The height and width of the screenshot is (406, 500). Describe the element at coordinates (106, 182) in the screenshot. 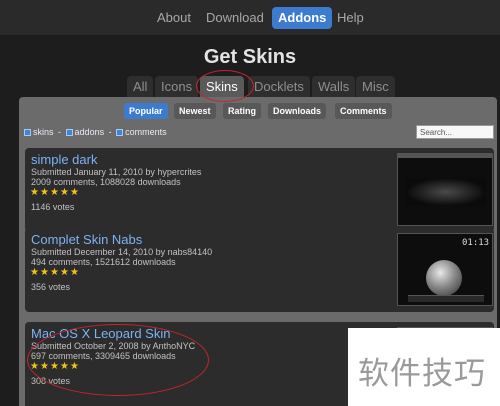

I see `stats-info: 2009 comments, 1088028 downloads` at that location.